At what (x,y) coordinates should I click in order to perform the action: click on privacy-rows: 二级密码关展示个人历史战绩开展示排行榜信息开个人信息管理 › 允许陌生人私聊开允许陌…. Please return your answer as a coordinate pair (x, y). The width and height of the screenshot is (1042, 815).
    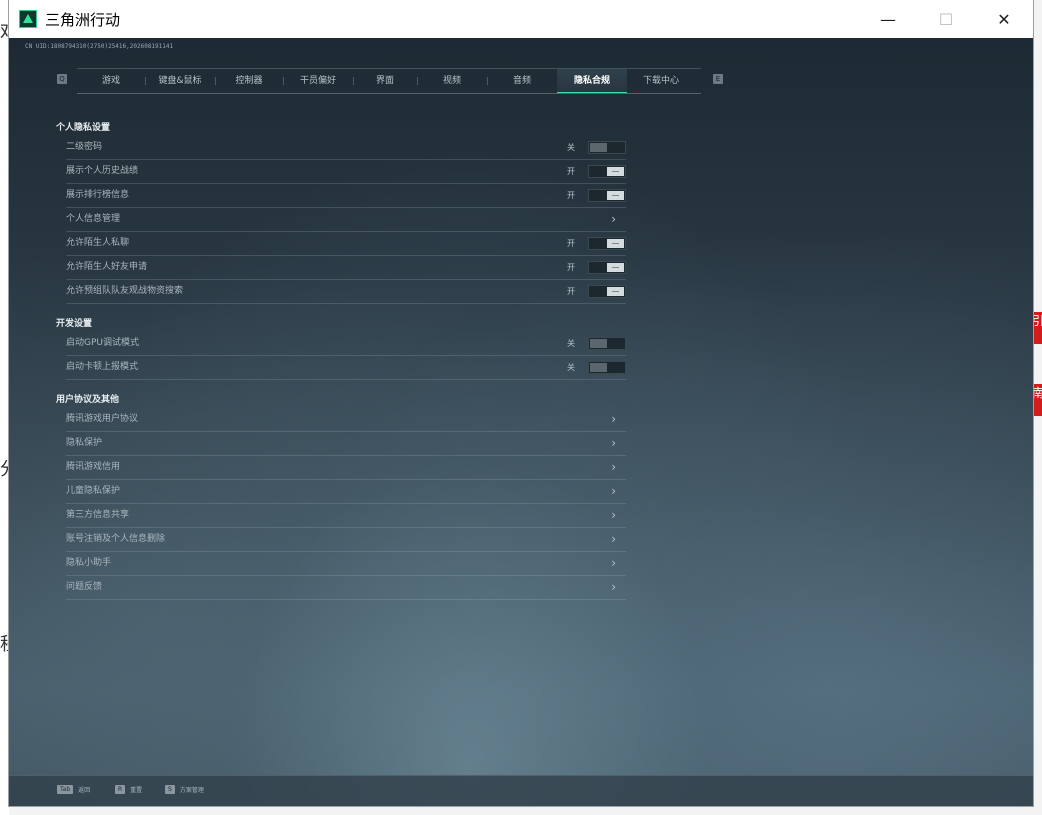
    Looking at the image, I should click on (346, 220).